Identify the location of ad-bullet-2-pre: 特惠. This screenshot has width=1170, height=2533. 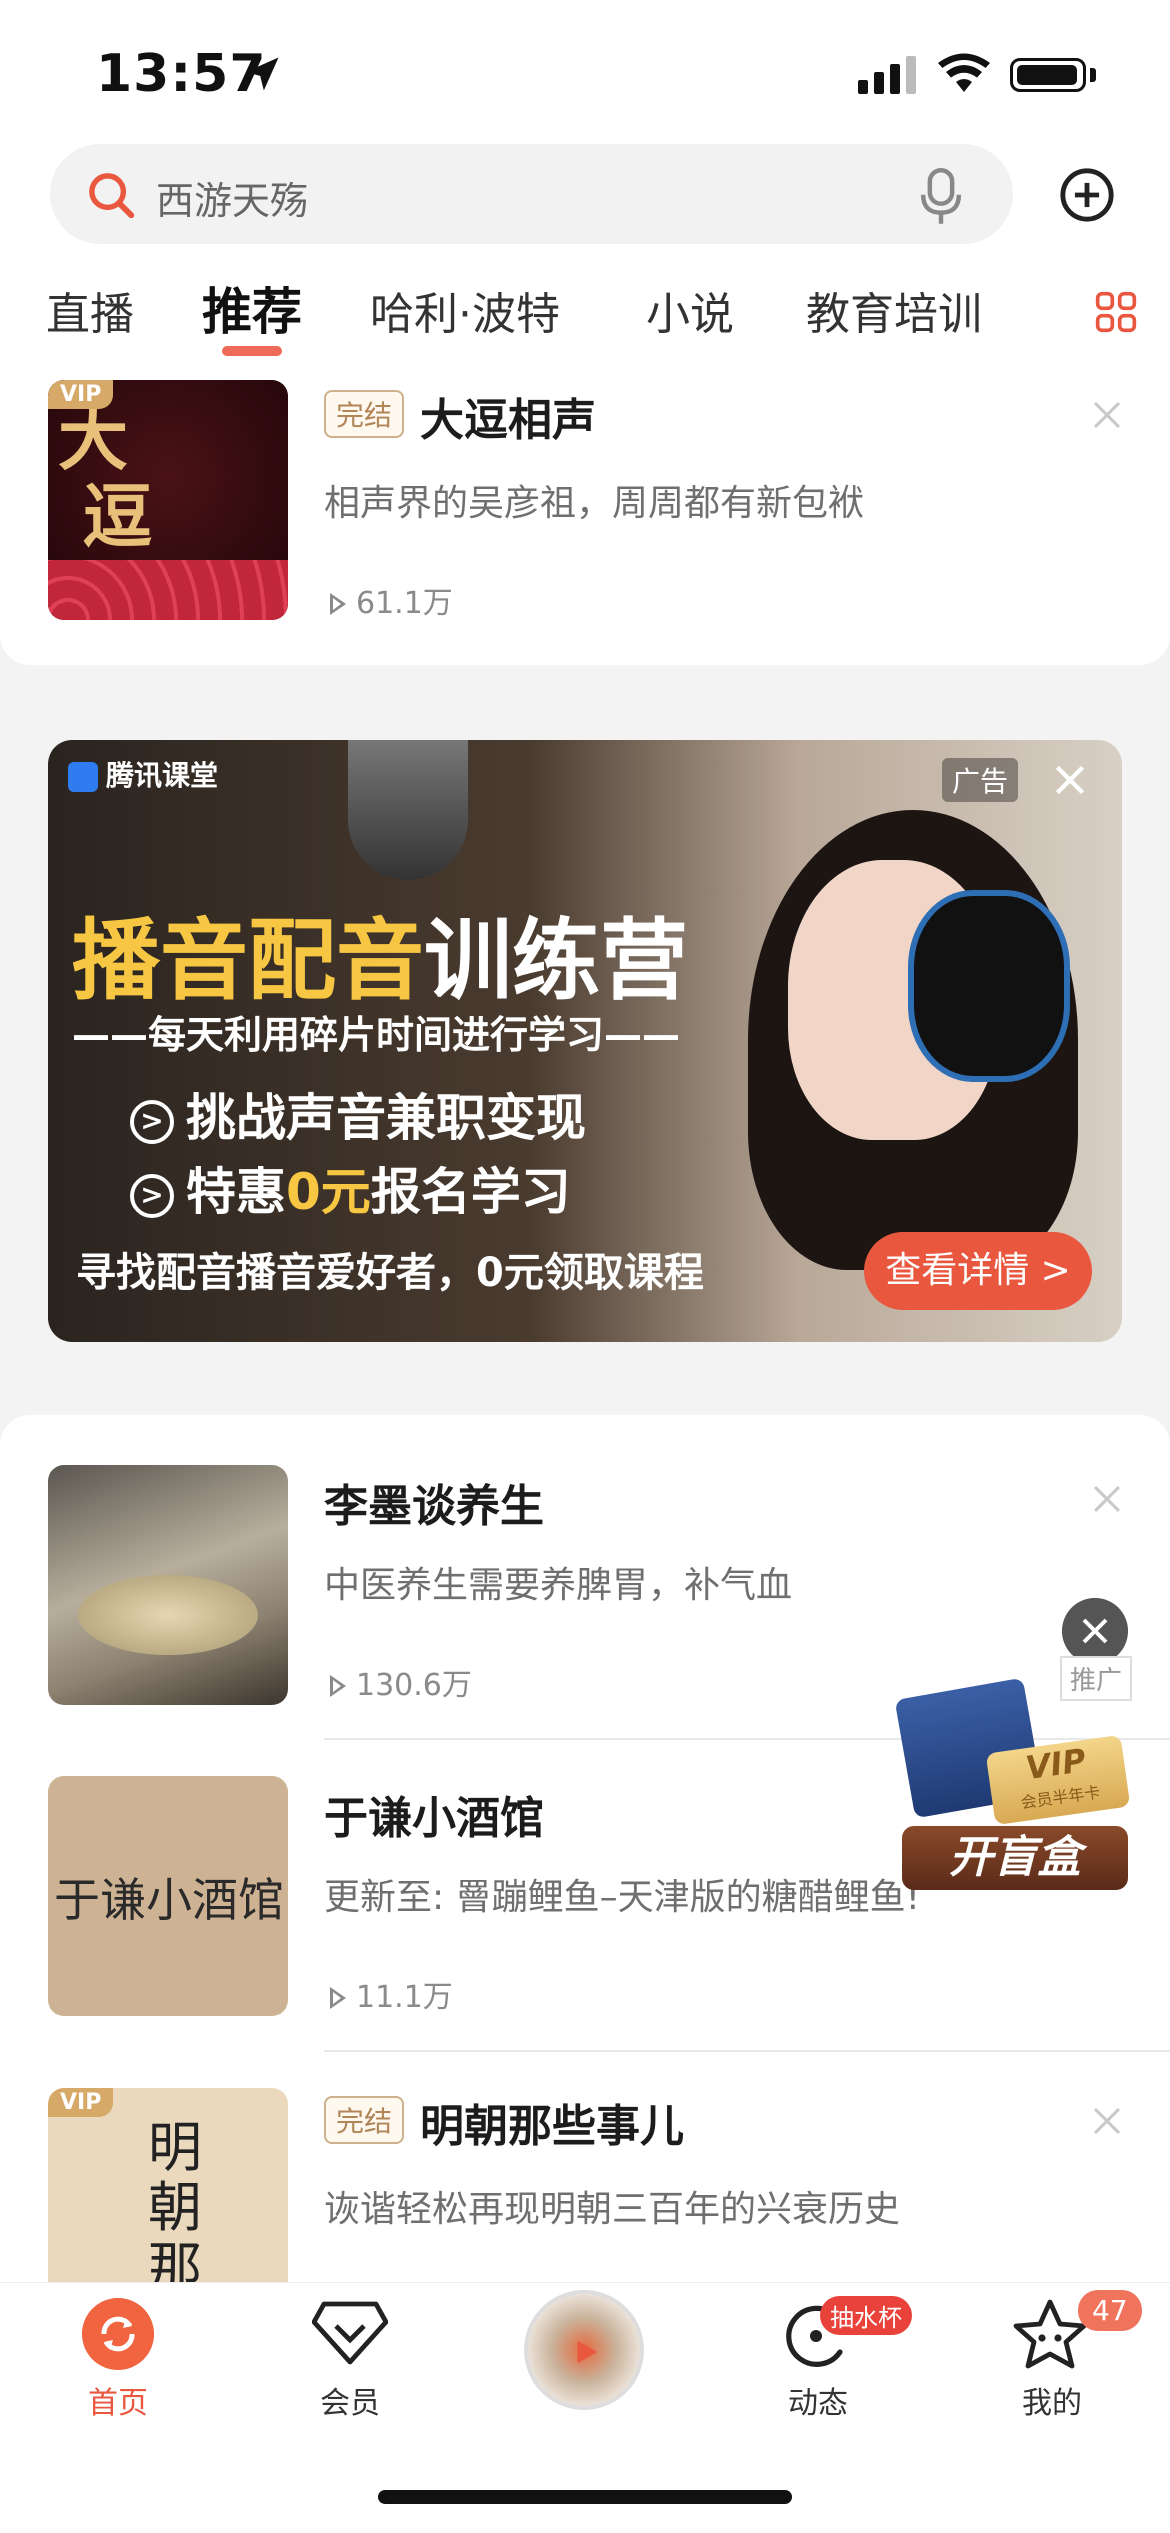
(236, 1192).